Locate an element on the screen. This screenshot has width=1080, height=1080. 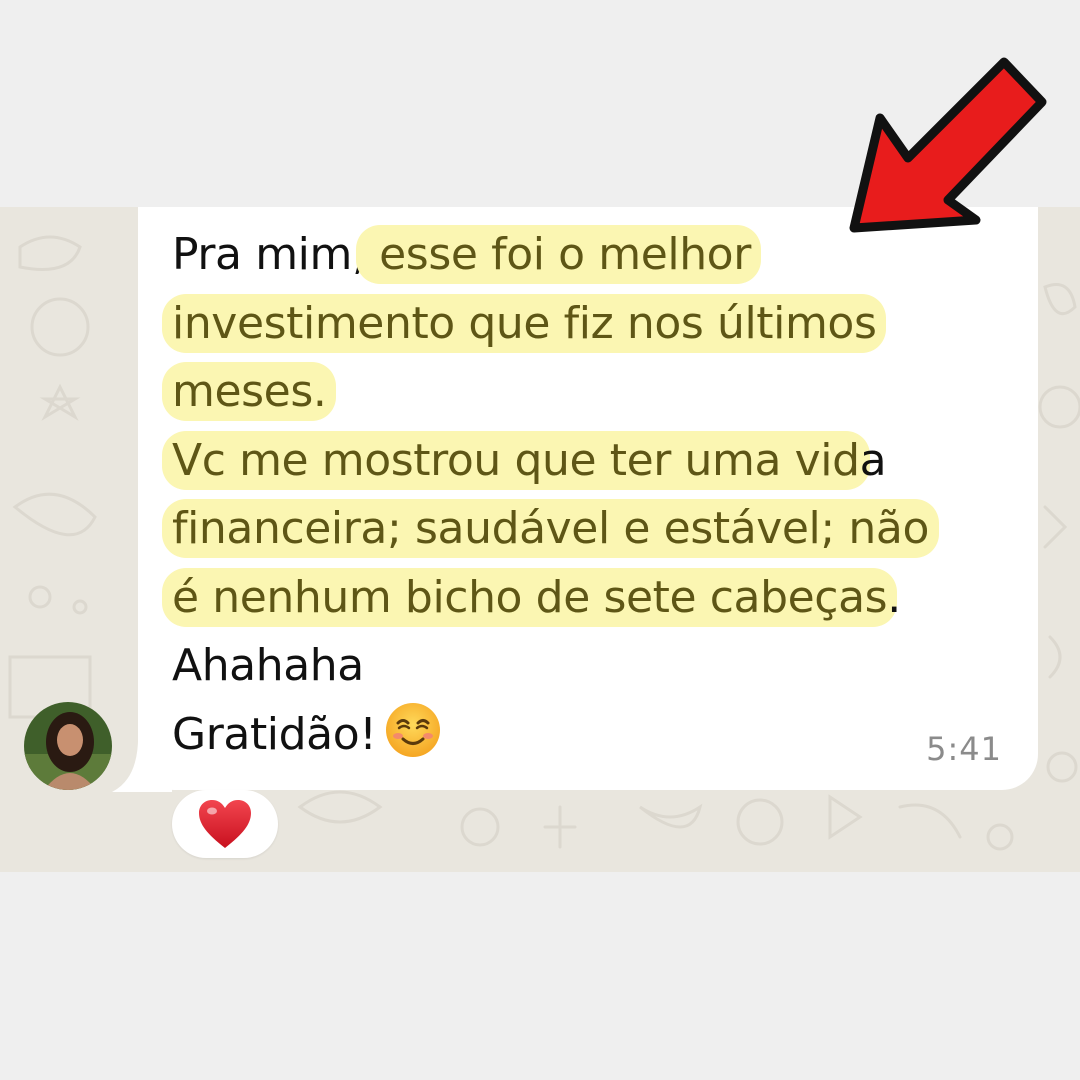
message-line: Vc me mostrou que ter uma vida is located at coordinates (592, 461).